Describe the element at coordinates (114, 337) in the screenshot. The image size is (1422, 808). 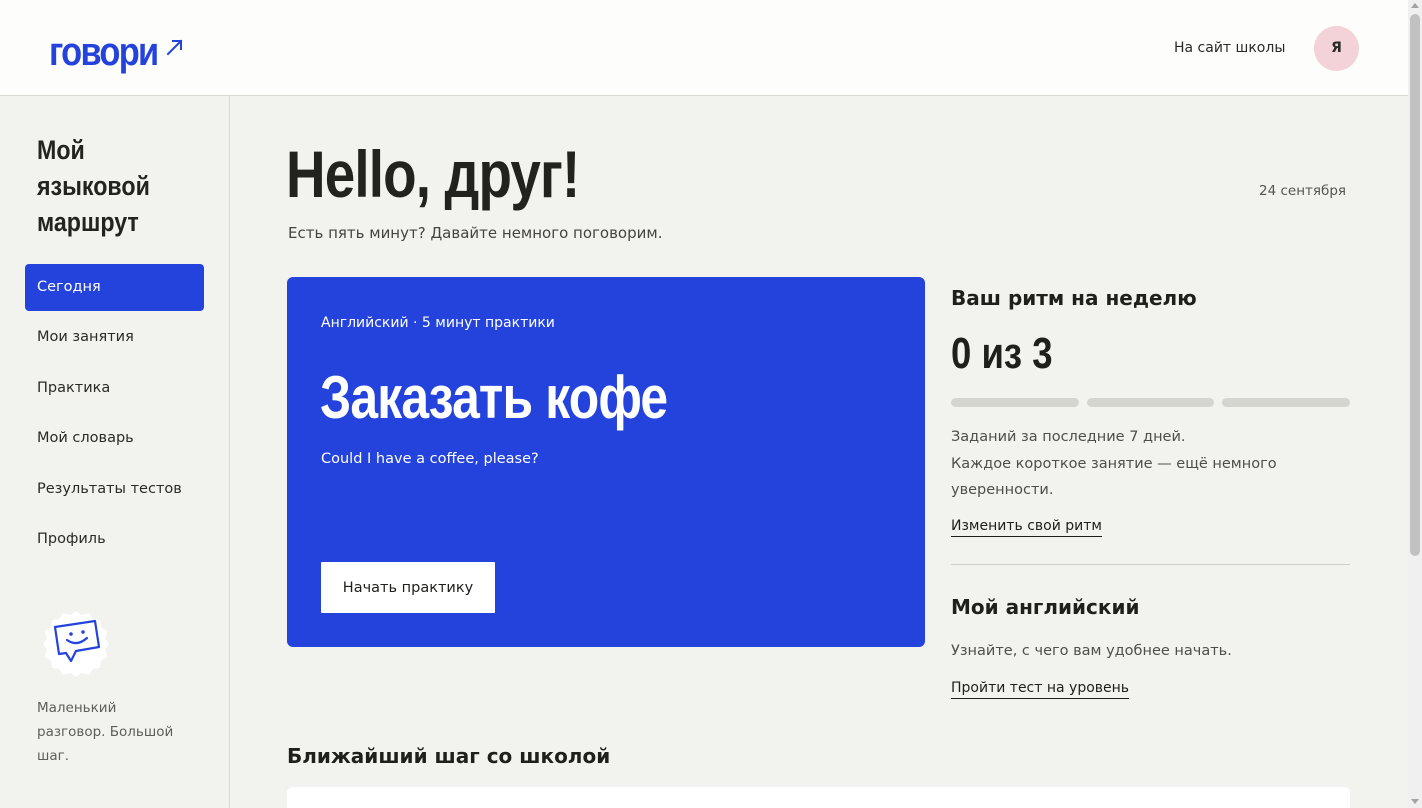
I see `sidebar-item-my-lessons: Мои занятия` at that location.